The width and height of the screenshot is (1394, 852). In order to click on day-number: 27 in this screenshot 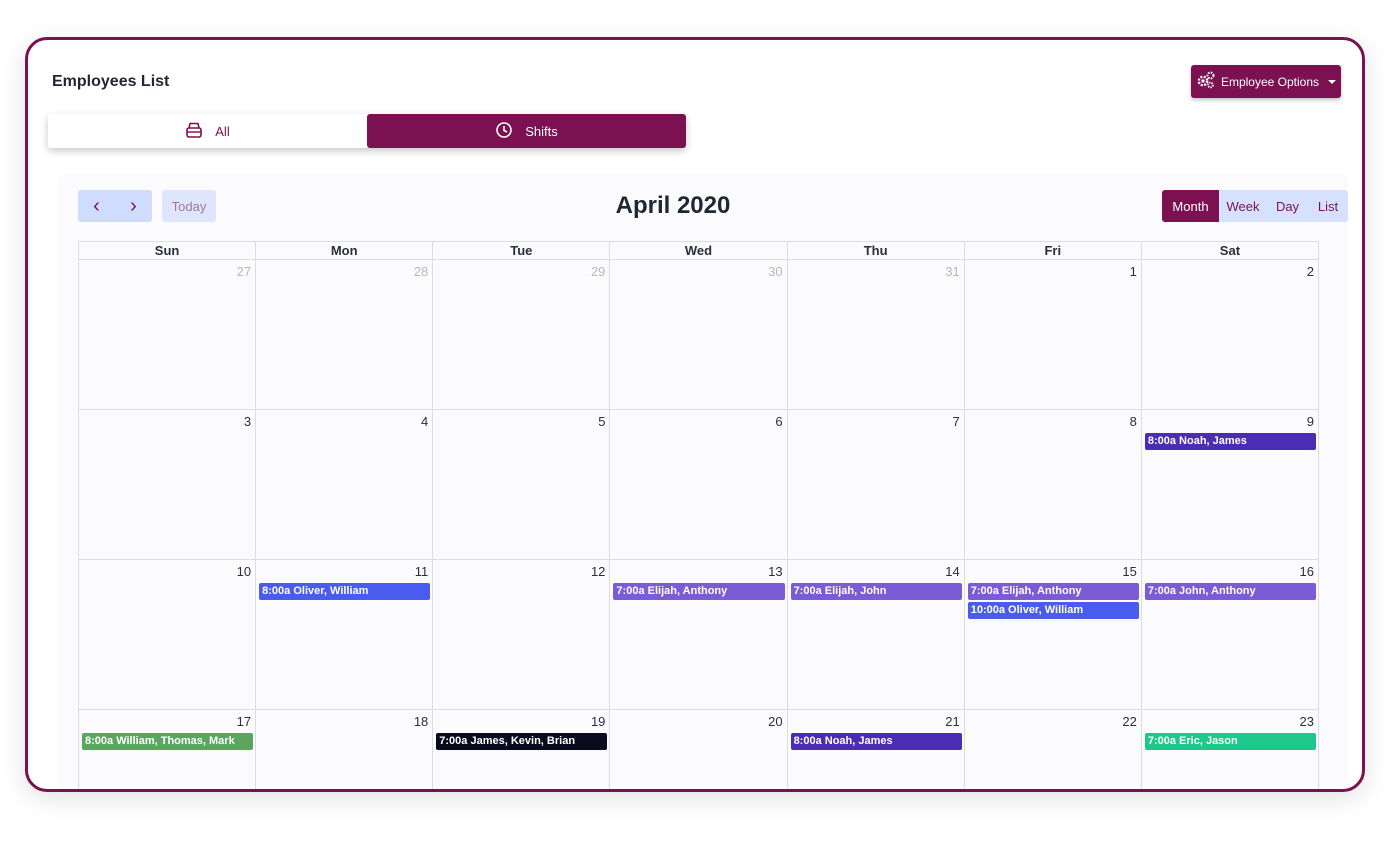, I will do `click(167, 272)`.